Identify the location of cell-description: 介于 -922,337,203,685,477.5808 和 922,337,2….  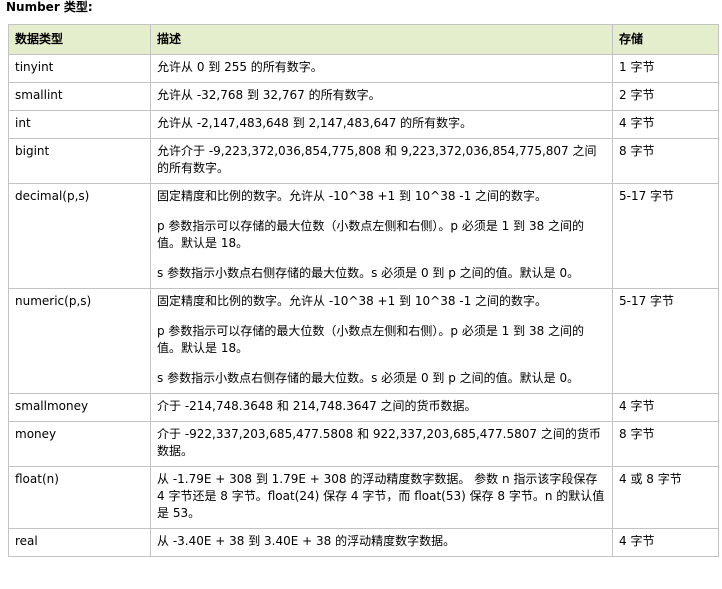
(381, 444).